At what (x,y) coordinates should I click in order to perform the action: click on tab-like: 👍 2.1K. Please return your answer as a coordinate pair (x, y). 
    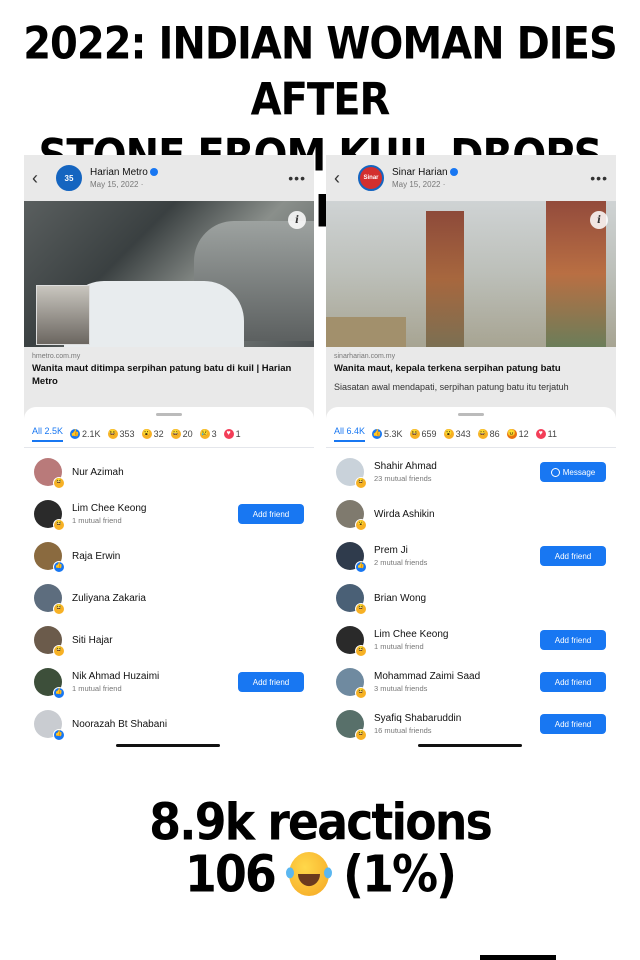
    Looking at the image, I should click on (85, 434).